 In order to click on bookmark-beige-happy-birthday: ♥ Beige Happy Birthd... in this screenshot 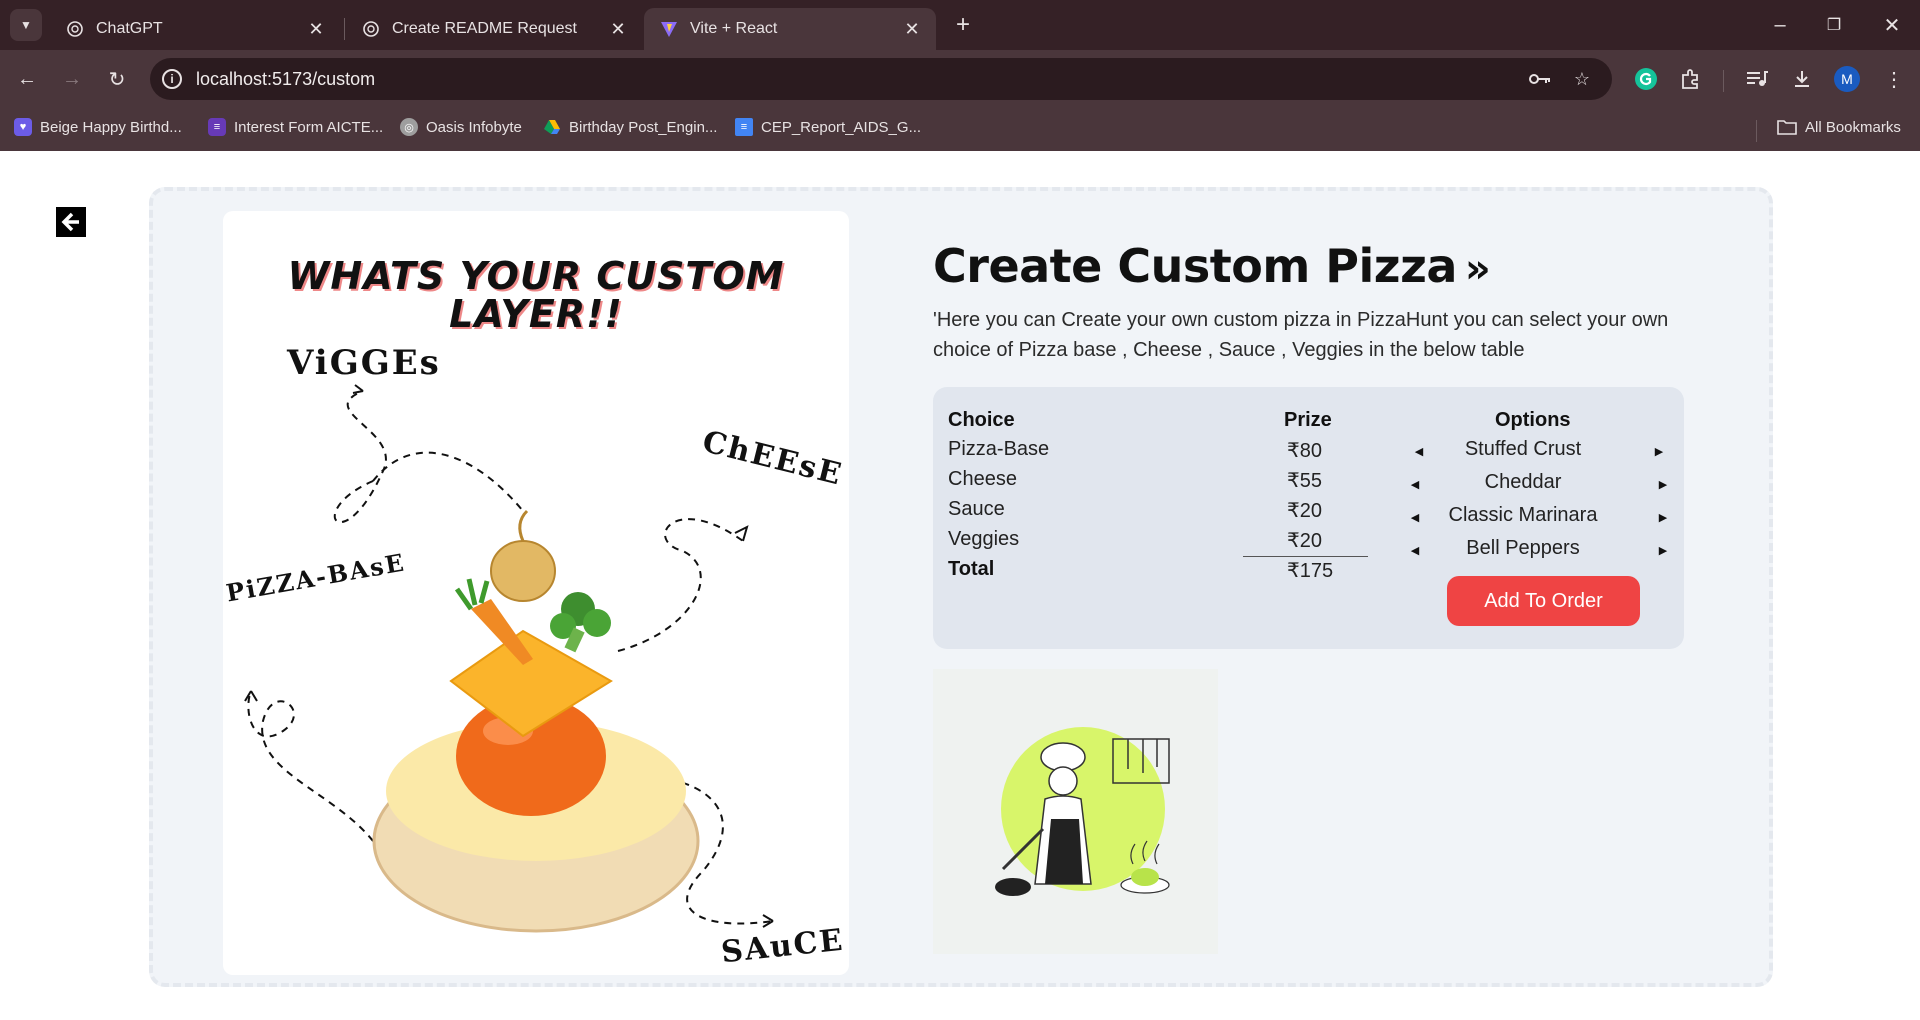, I will do `click(98, 127)`.